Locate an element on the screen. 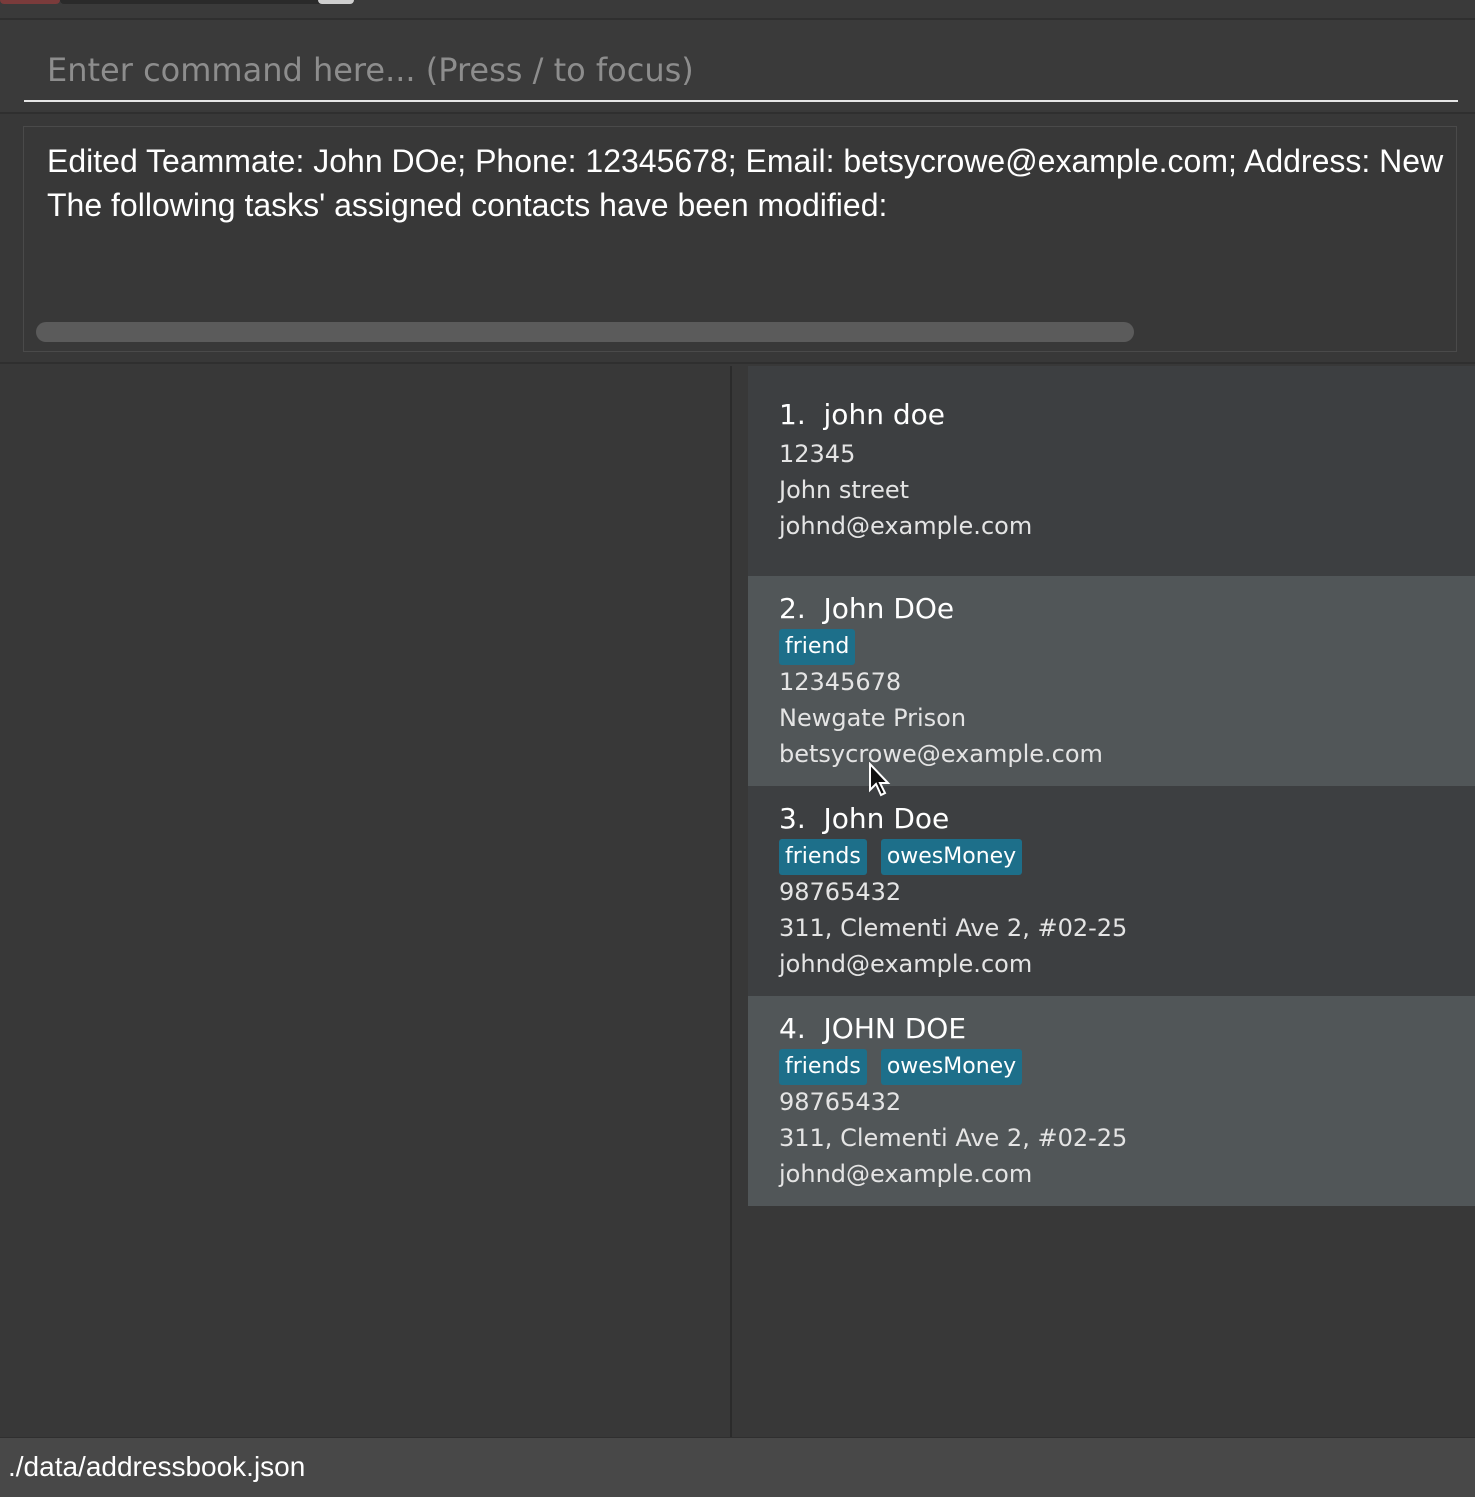 Image resolution: width=1475 pixels, height=1497 pixels. tag-badge: friend is located at coordinates (817, 647).